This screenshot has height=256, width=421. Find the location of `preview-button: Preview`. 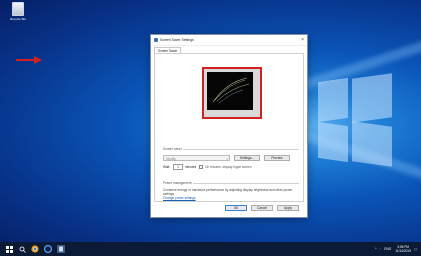

preview-button: Preview is located at coordinates (277, 158).